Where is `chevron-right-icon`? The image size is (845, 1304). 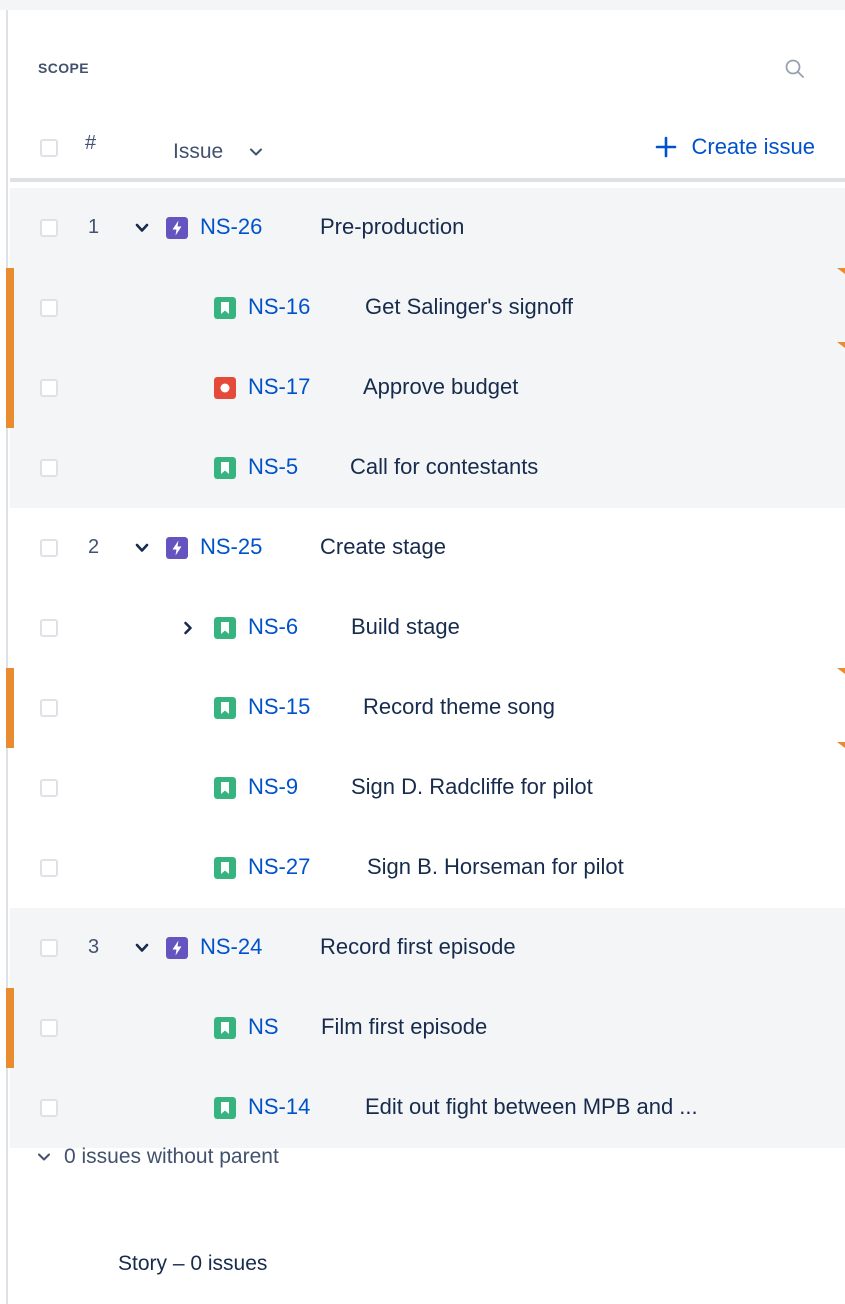
chevron-right-icon is located at coordinates (188, 628).